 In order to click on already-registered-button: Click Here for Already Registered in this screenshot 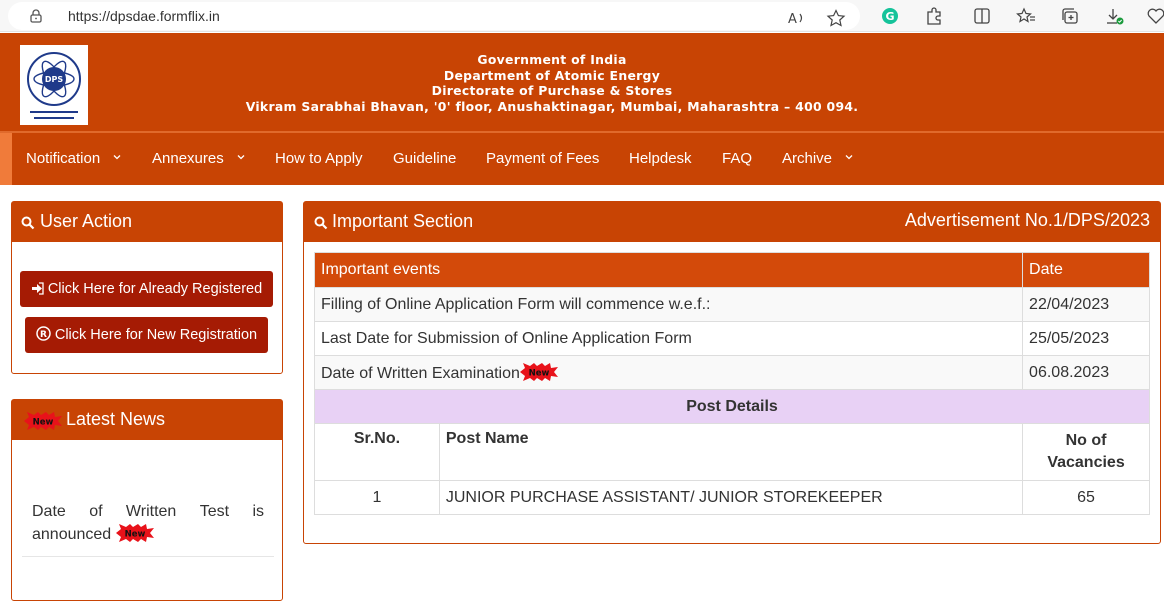, I will do `click(146, 289)`.